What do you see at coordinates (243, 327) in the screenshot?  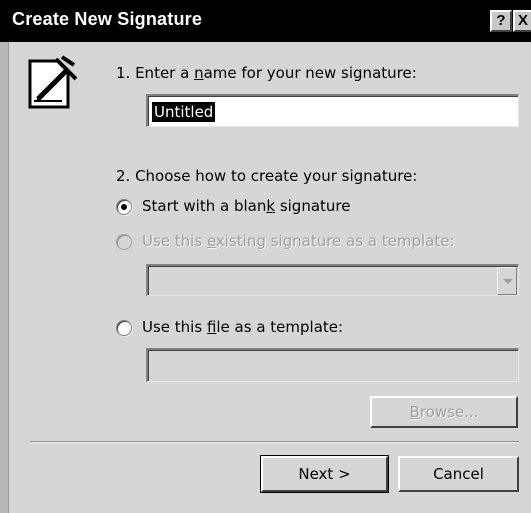 I see `option-file-label: Use this file as a template:` at bounding box center [243, 327].